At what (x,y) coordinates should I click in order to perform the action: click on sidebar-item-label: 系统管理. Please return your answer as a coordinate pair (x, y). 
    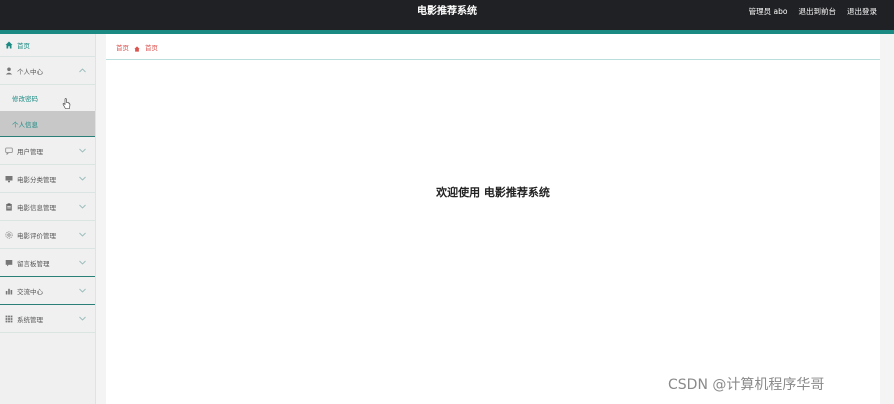
    Looking at the image, I should click on (30, 319).